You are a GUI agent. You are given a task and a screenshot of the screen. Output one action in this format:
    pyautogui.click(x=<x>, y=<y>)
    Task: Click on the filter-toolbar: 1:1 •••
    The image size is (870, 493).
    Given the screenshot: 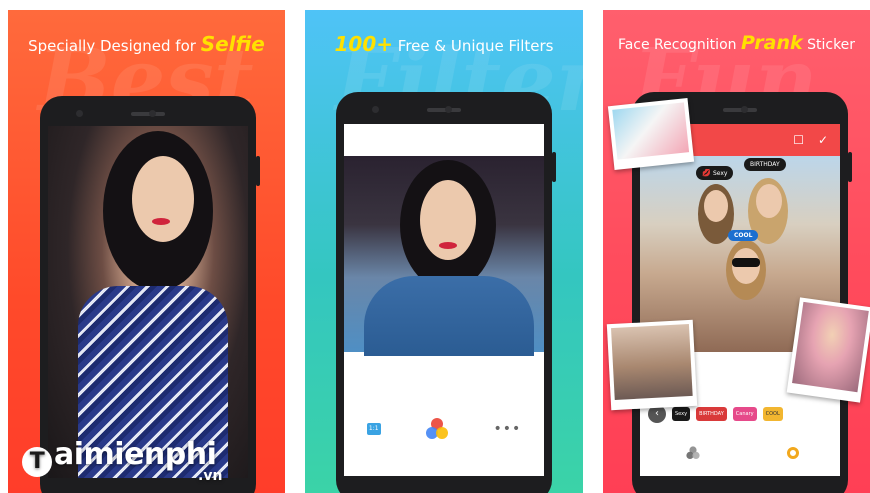 What is the action you would take?
    pyautogui.click(x=444, y=429)
    